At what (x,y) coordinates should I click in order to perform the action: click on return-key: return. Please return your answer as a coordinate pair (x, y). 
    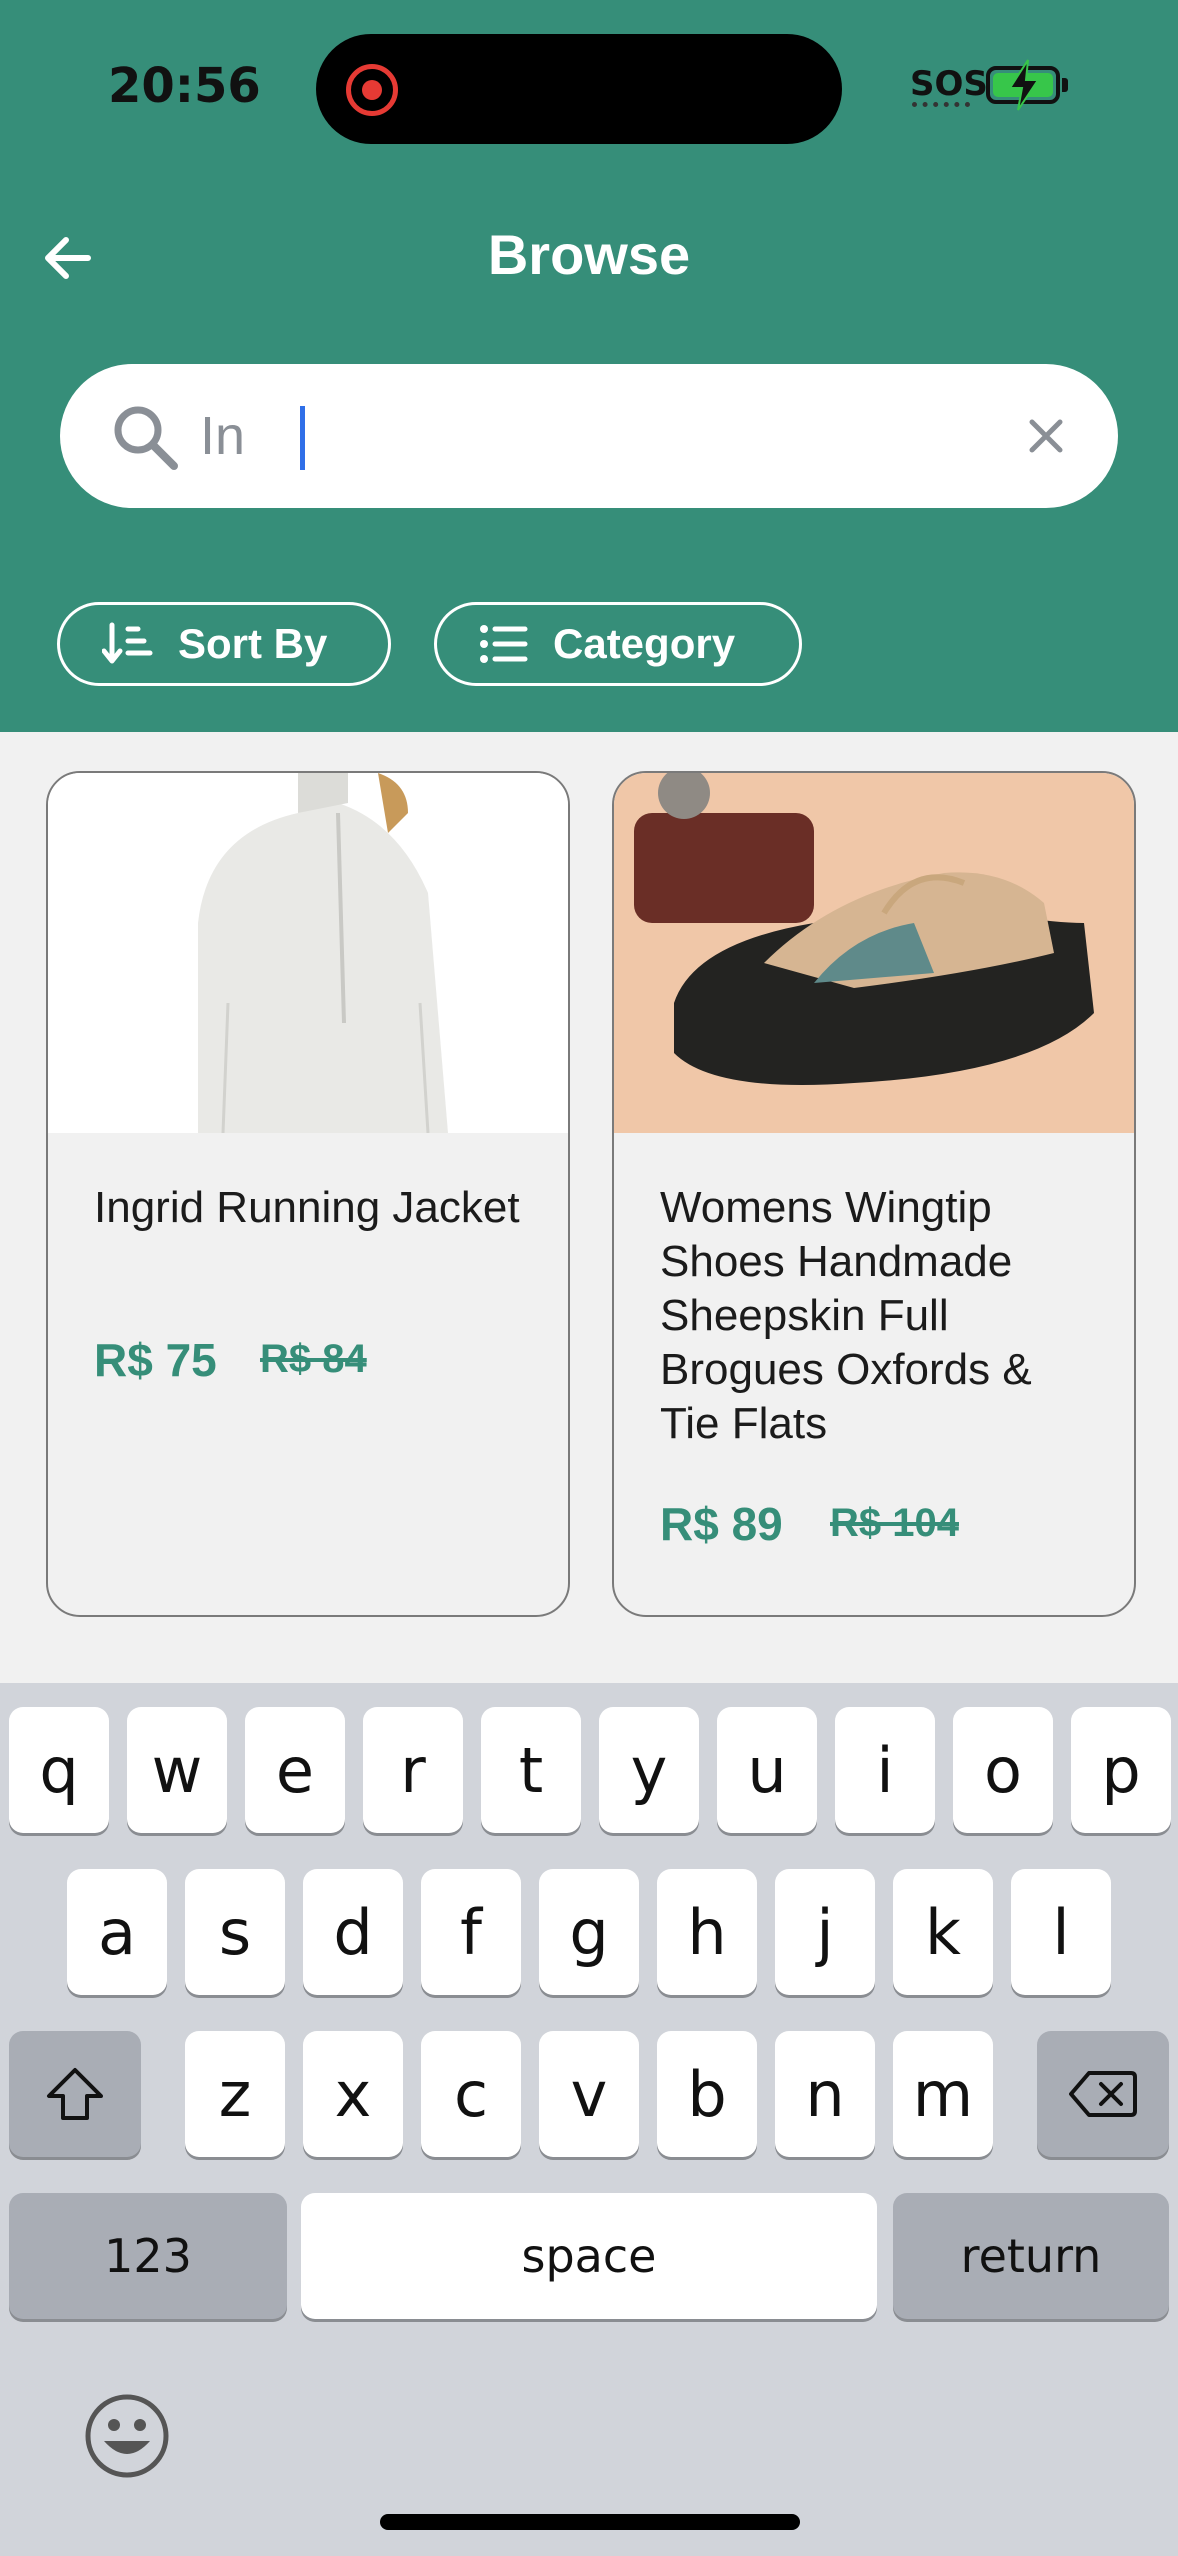
    Looking at the image, I should click on (1031, 2256).